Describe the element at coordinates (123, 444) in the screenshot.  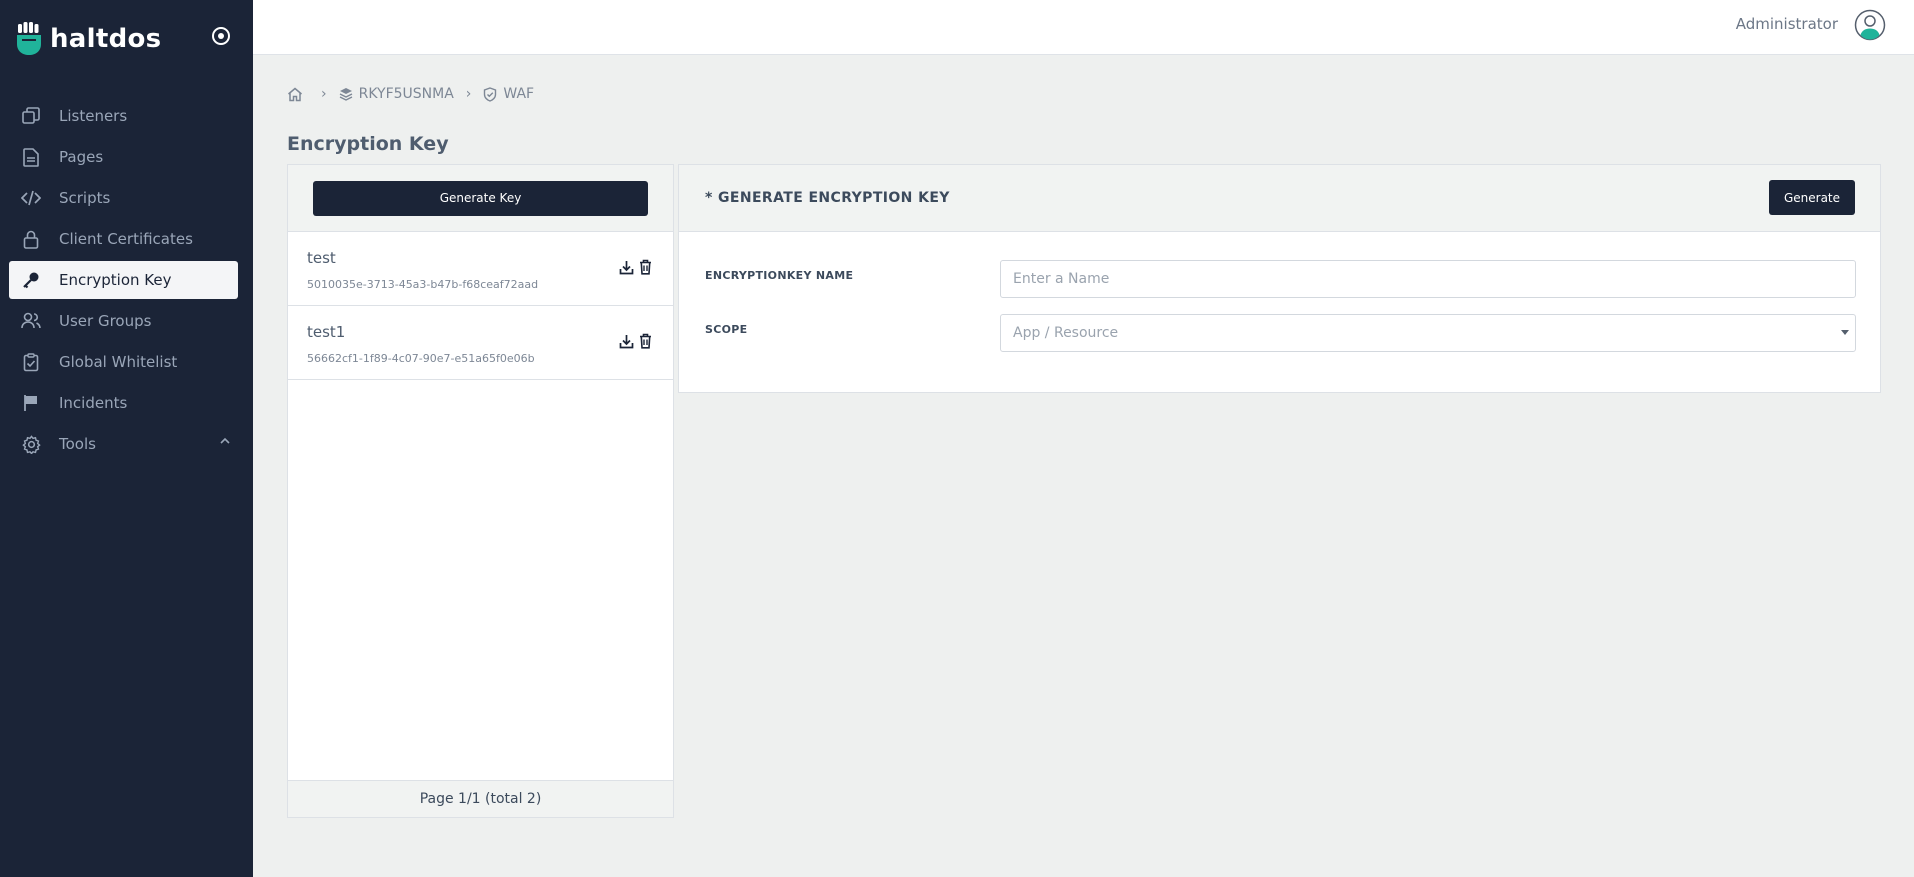
I see `sidebar-item-tools: Tools` at that location.